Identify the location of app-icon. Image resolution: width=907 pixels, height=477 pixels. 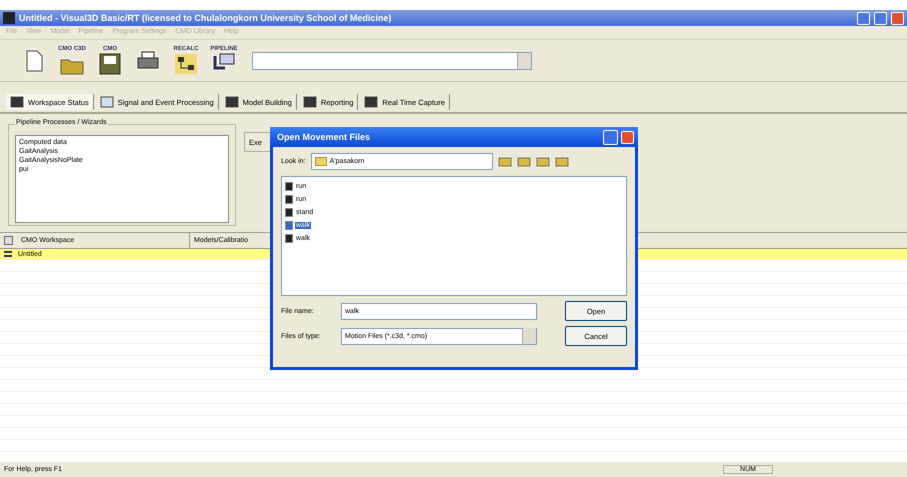
(9, 18).